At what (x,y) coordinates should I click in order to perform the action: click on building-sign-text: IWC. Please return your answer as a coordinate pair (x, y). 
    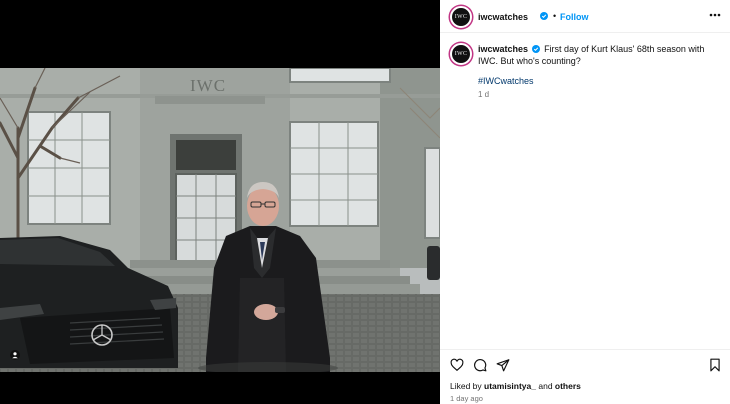
    Looking at the image, I should click on (208, 85).